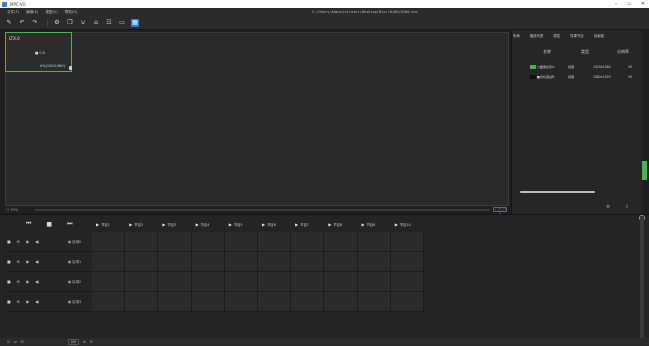 This screenshot has width=649, height=346. I want to click on layer-lock-icon, so click(70, 68).